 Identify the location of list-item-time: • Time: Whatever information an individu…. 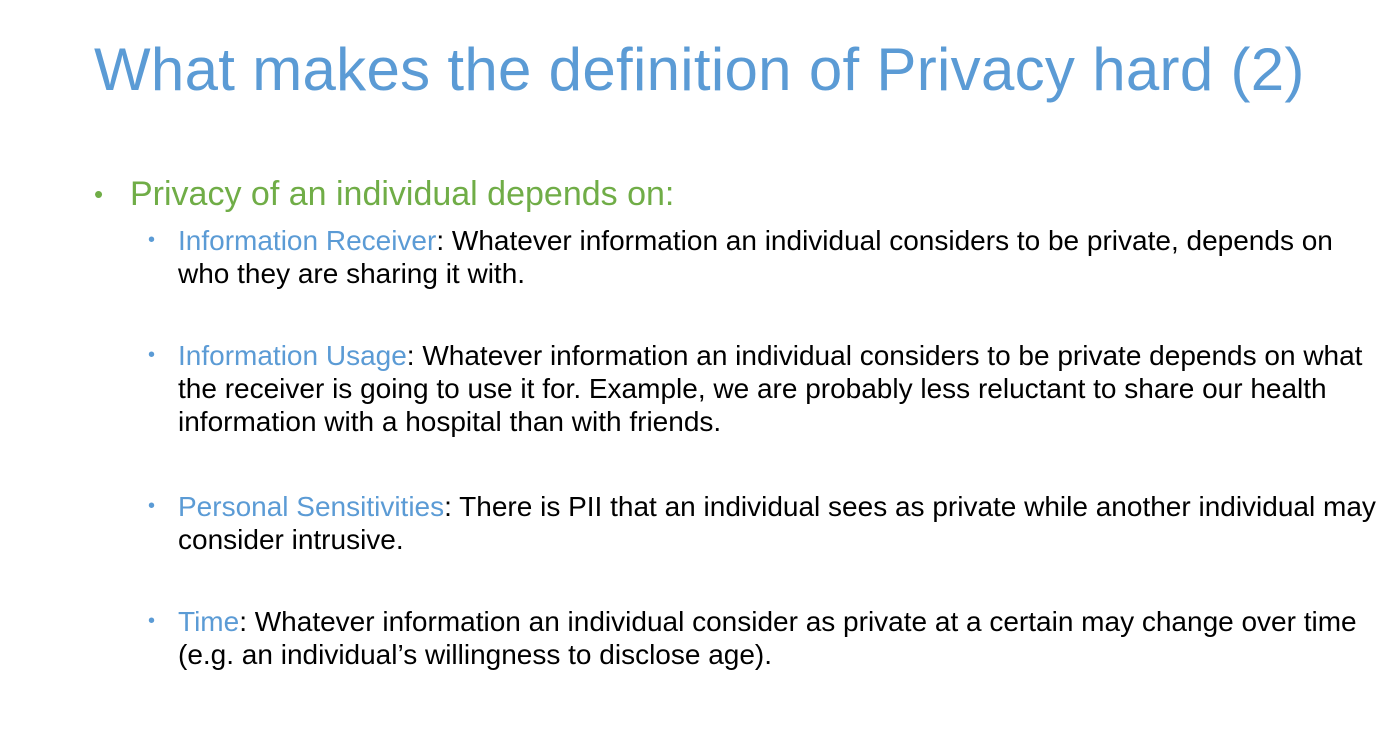
(763, 638).